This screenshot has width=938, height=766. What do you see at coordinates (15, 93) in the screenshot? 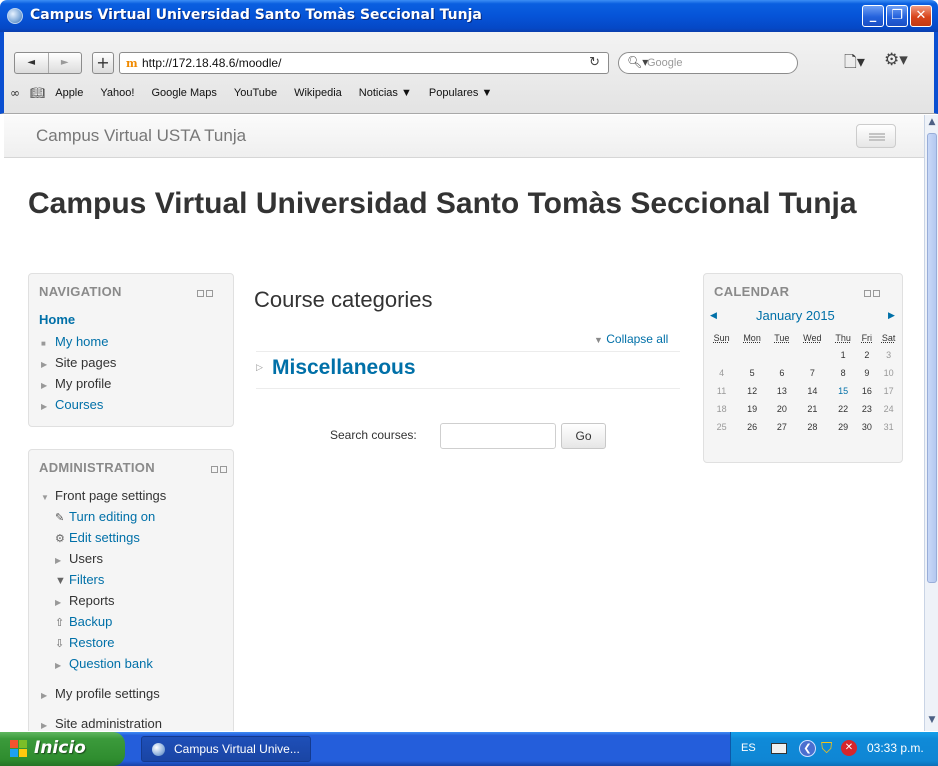
I see `reading-glasses-icon: ∞` at bounding box center [15, 93].